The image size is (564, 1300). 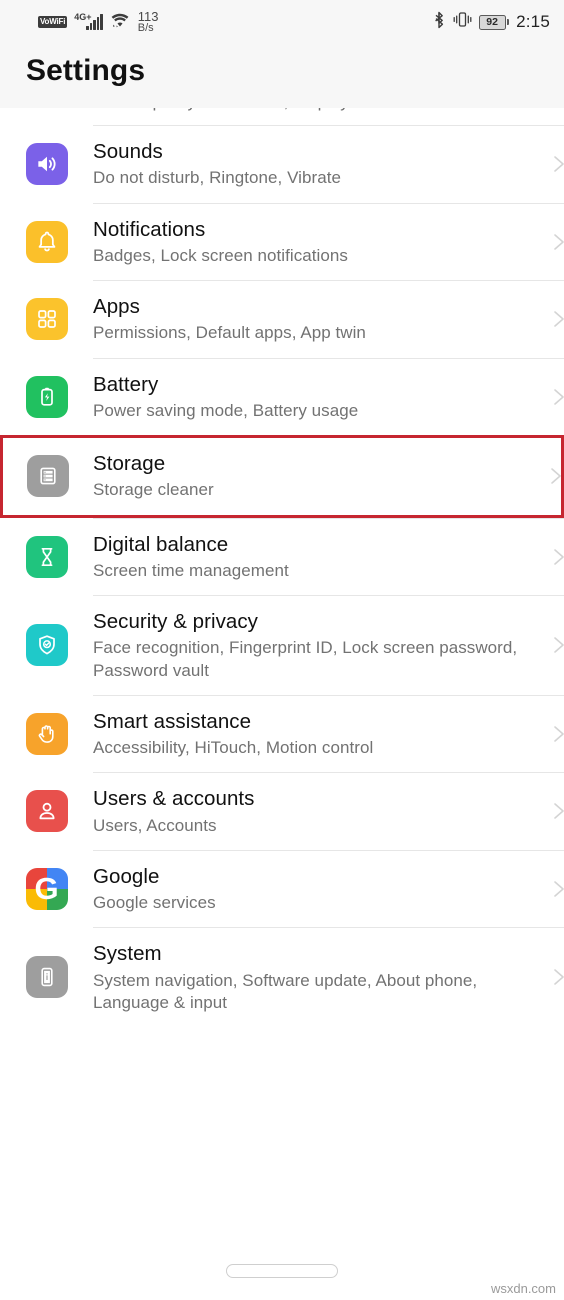 I want to click on settings-row-digital-balance: Digital balance Screen time management, so click(x=282, y=556).